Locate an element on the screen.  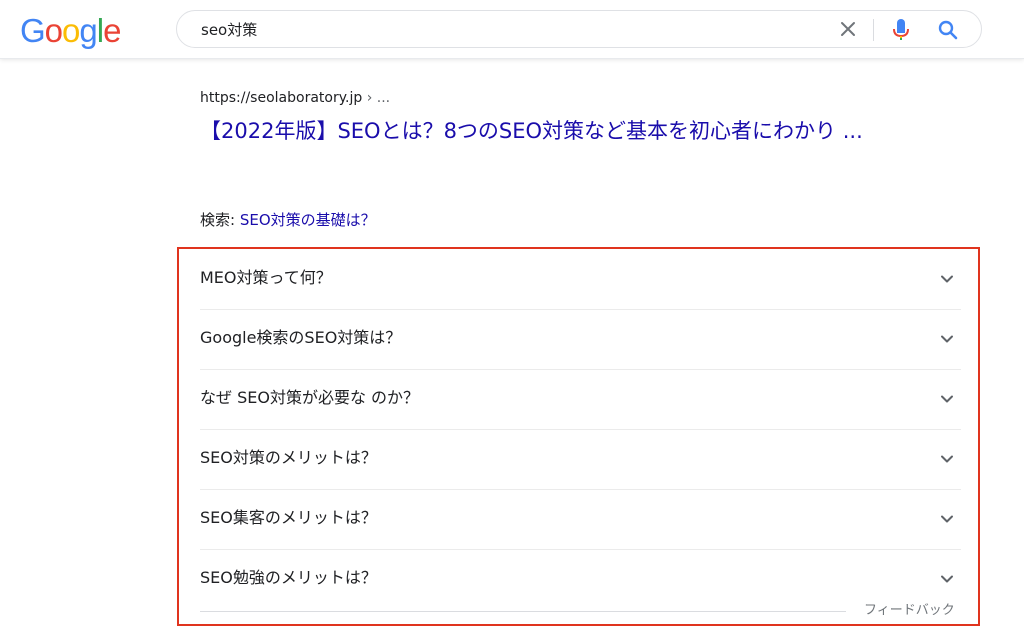
related-search-label: 検索: is located at coordinates (220, 220).